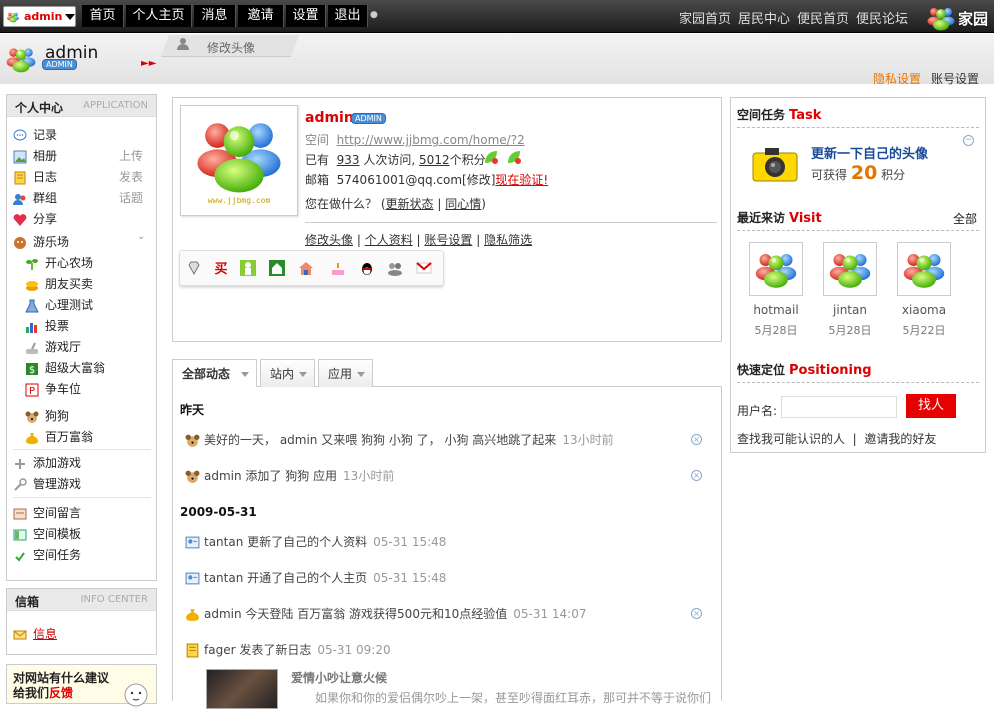 The height and width of the screenshot is (709, 994). Describe the element at coordinates (206, 374) in the screenshot. I see `tab-label: 全部动态` at that location.